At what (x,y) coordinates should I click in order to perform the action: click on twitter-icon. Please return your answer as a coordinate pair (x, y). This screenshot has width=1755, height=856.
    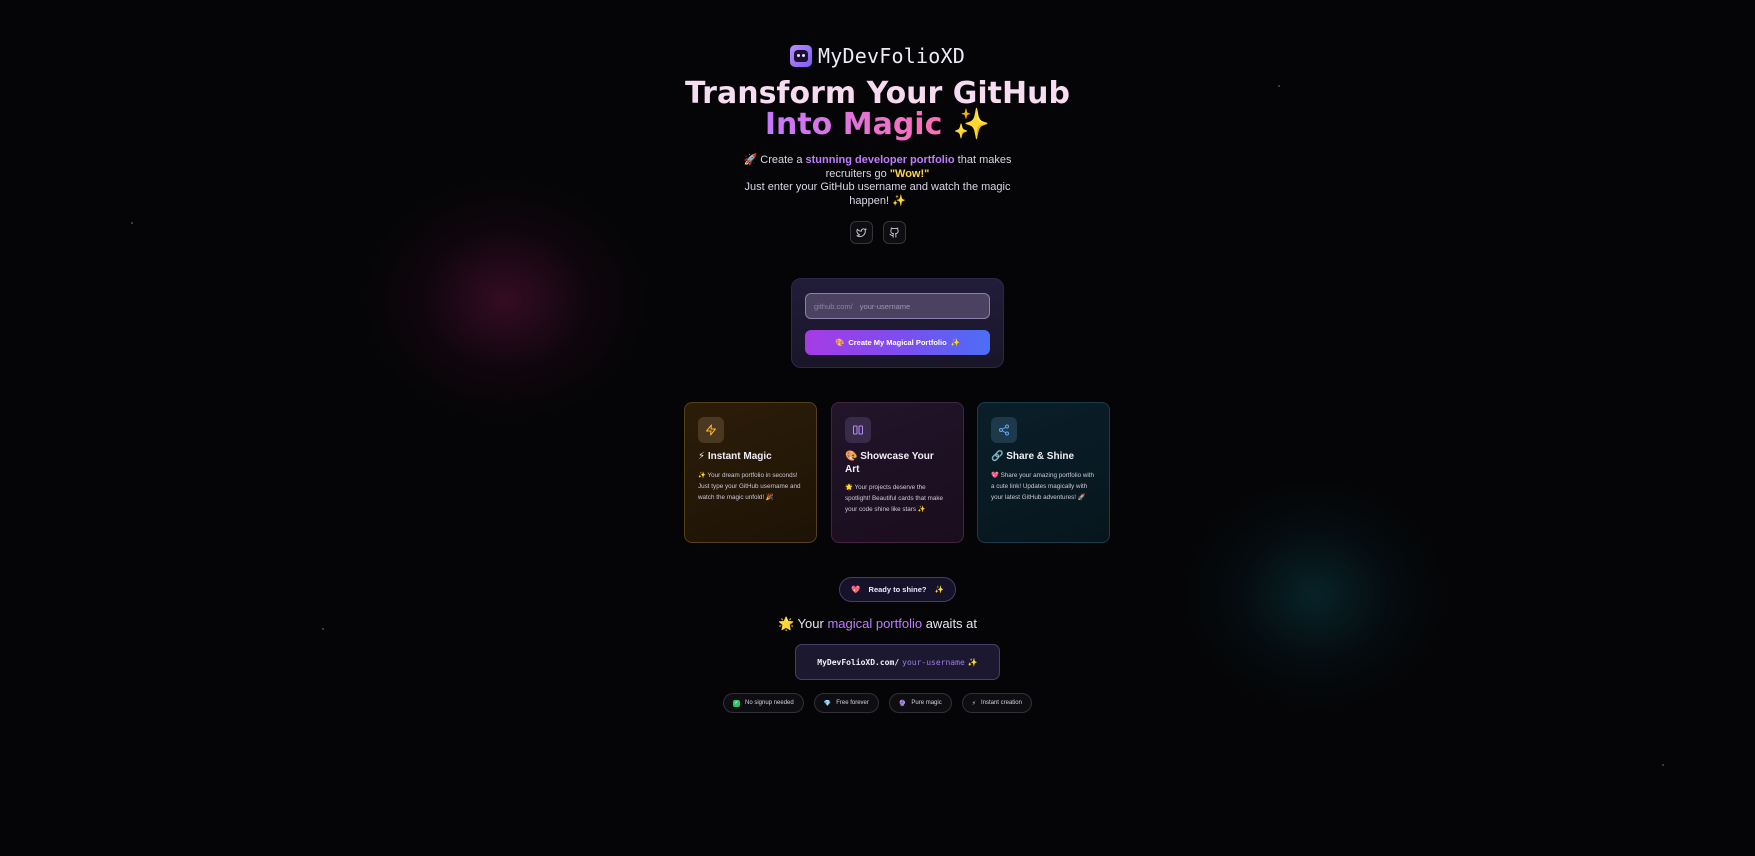
    Looking at the image, I should click on (861, 233).